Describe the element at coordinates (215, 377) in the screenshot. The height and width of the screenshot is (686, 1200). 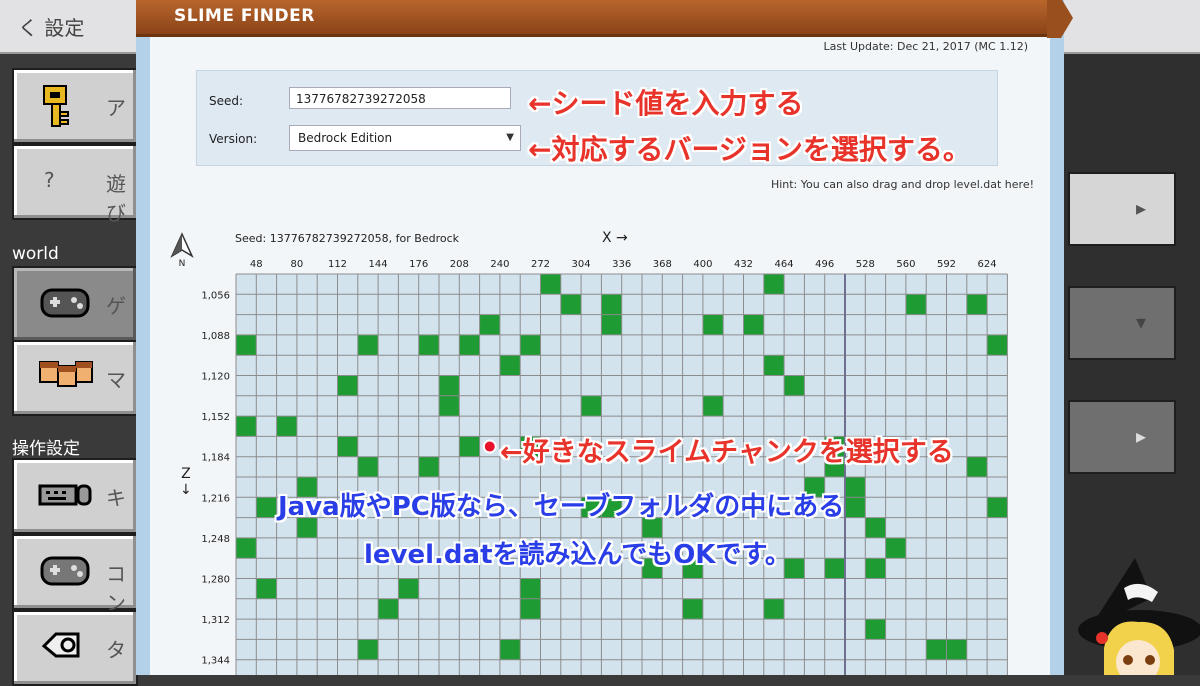
I see `z-tick-label: 1,120` at that location.